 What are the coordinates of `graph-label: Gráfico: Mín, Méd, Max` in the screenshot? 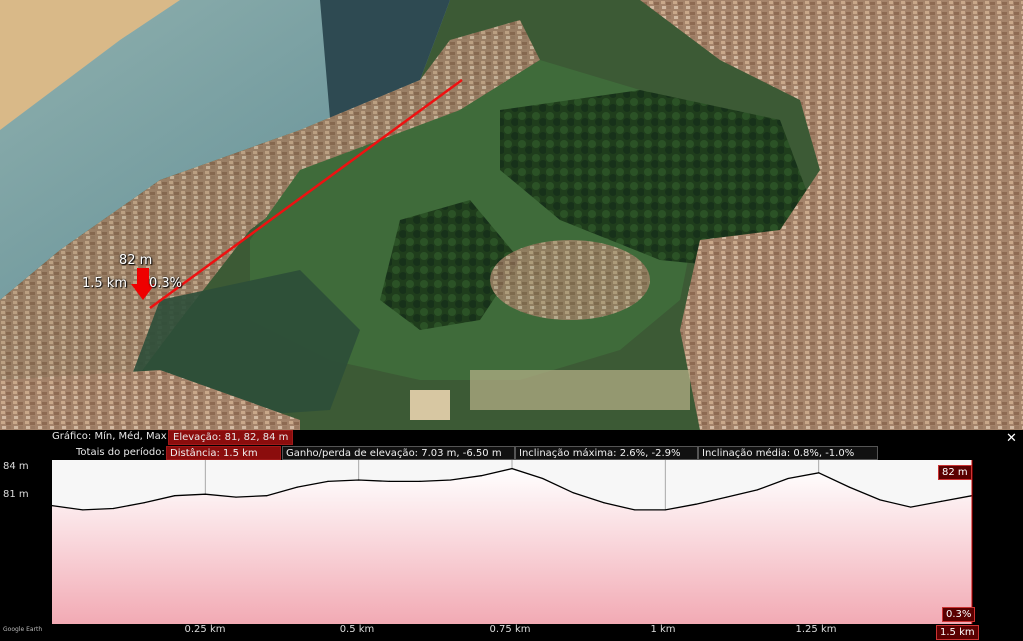 It's located at (109, 436).